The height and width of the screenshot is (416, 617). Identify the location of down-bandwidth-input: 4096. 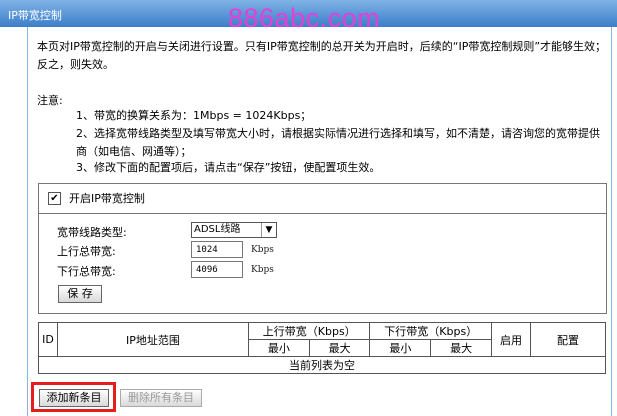
(217, 269).